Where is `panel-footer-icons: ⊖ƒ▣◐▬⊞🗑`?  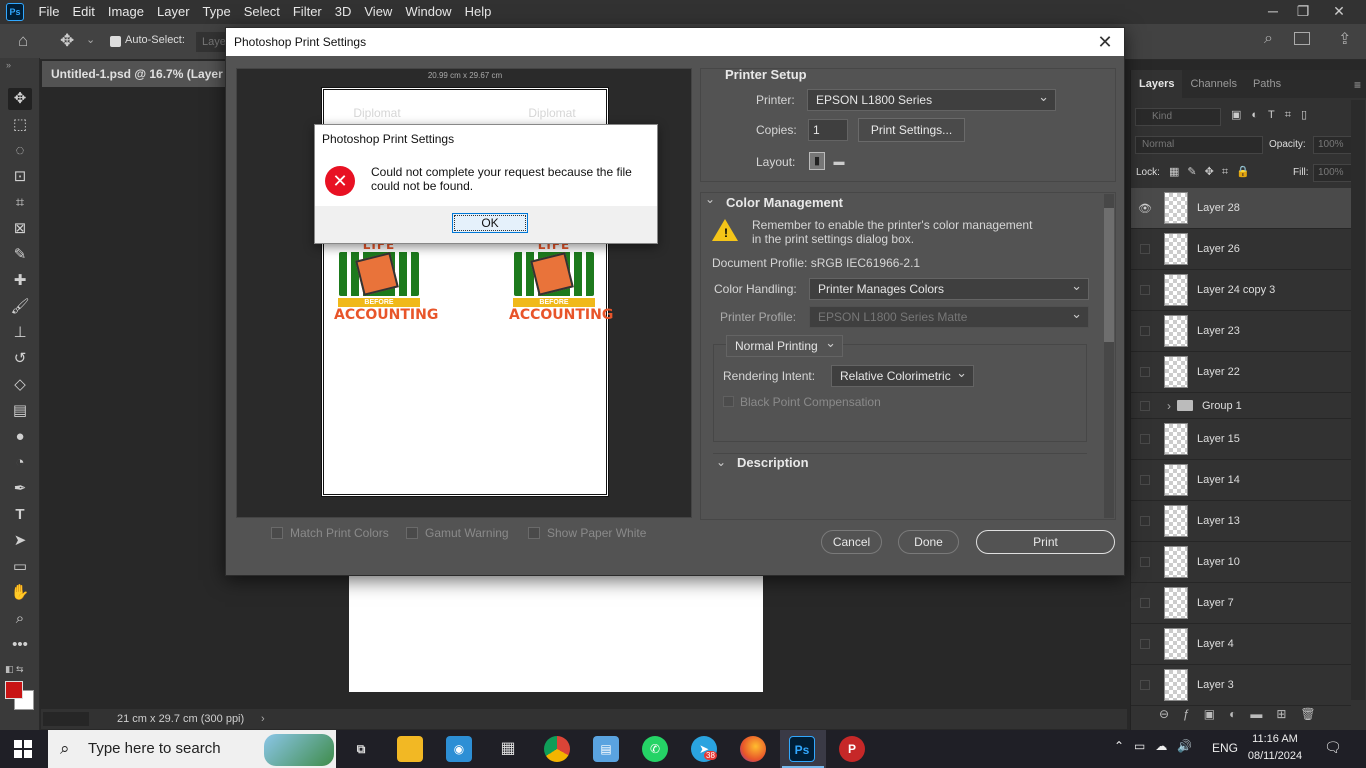 panel-footer-icons: ⊖ƒ▣◐▬⊞🗑 is located at coordinates (1244, 714).